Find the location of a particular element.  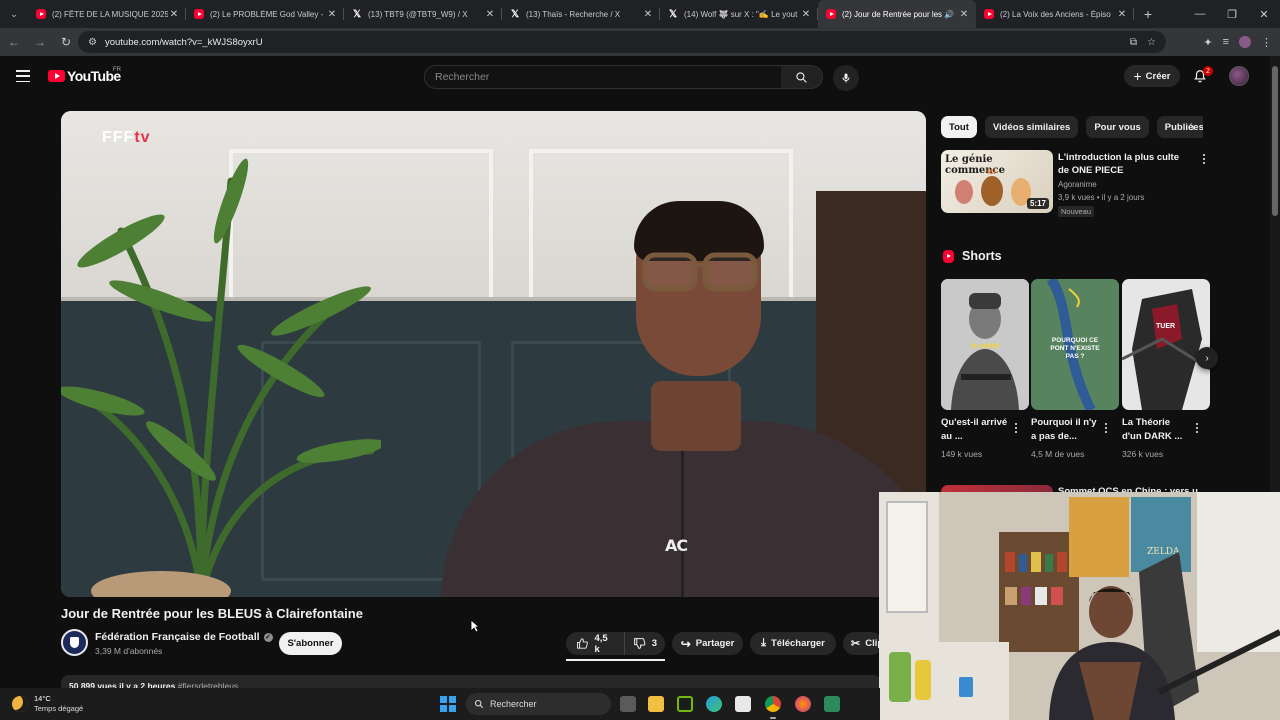

tab-audio-icon: 🔊 is located at coordinates (949, 14).